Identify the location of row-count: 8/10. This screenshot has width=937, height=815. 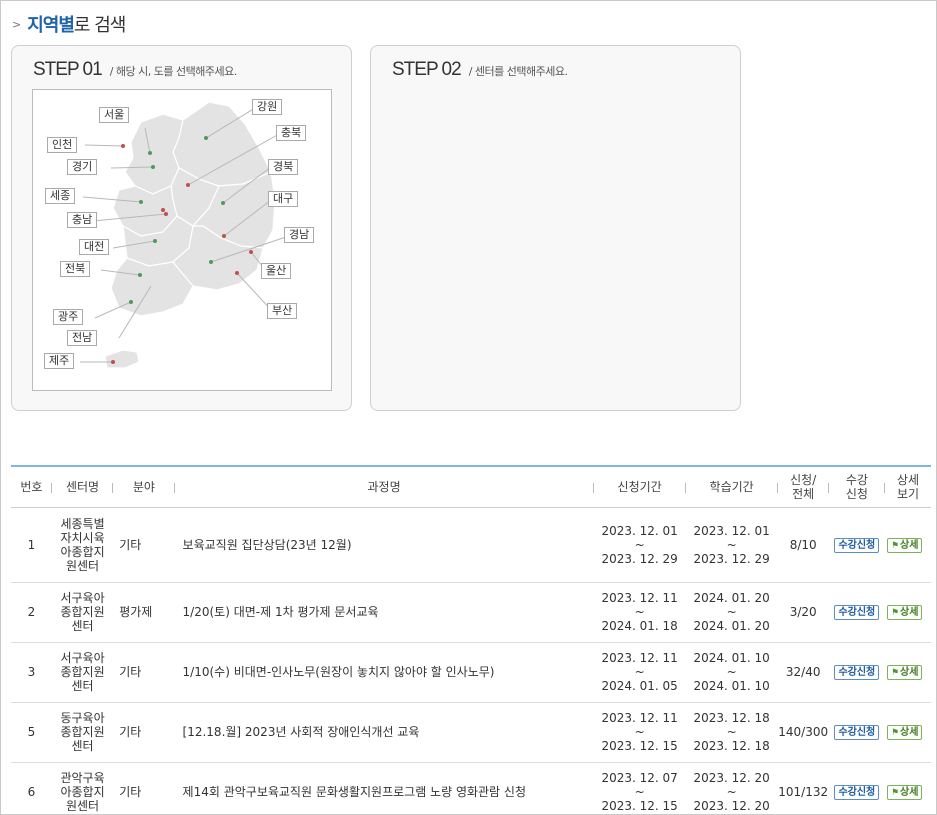
(803, 545).